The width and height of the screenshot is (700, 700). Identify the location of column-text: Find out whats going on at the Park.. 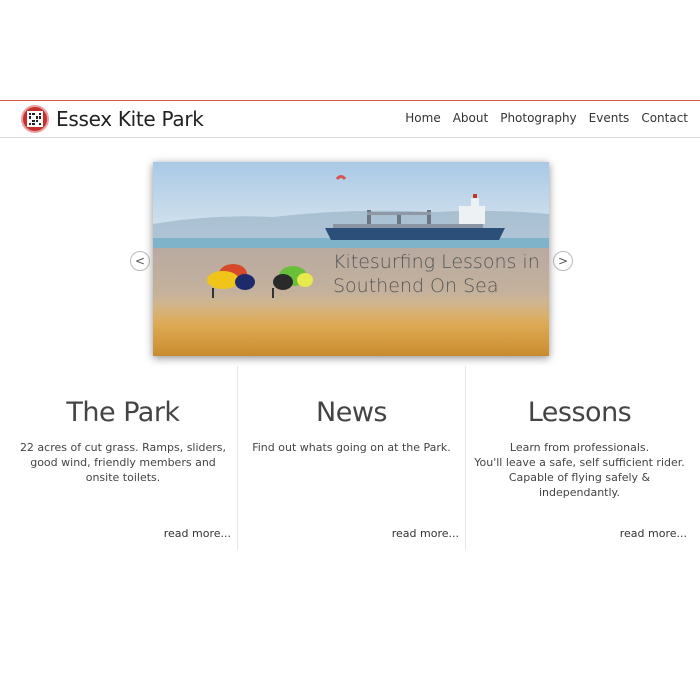
(351, 447).